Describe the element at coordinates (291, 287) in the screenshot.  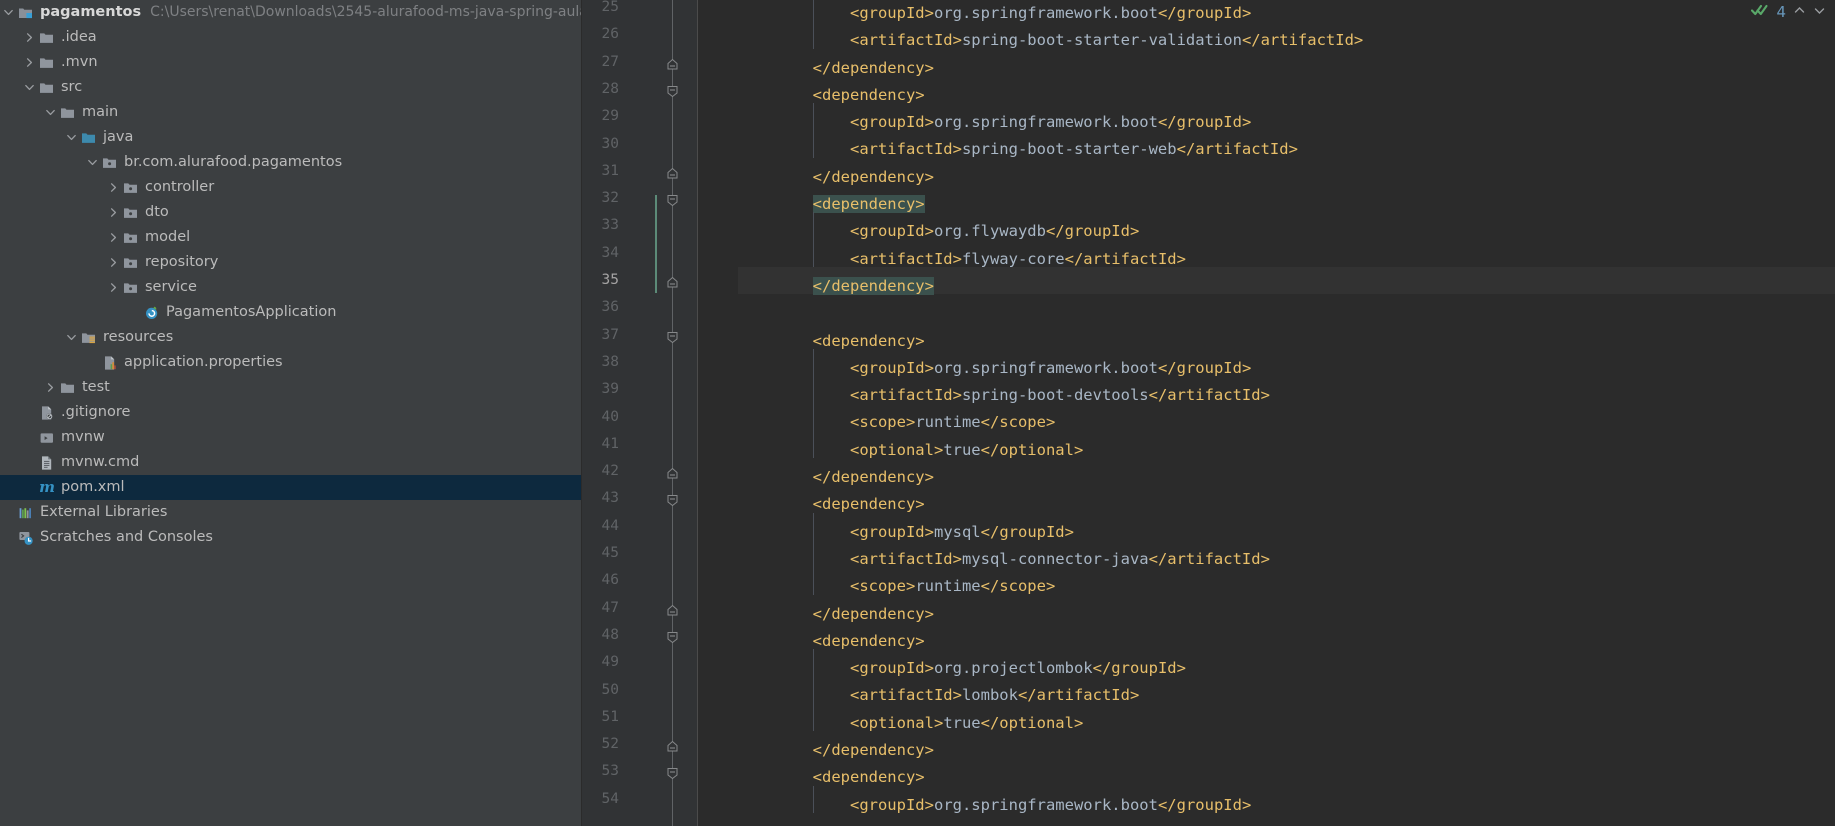
I see `tree-item-service: service` at that location.